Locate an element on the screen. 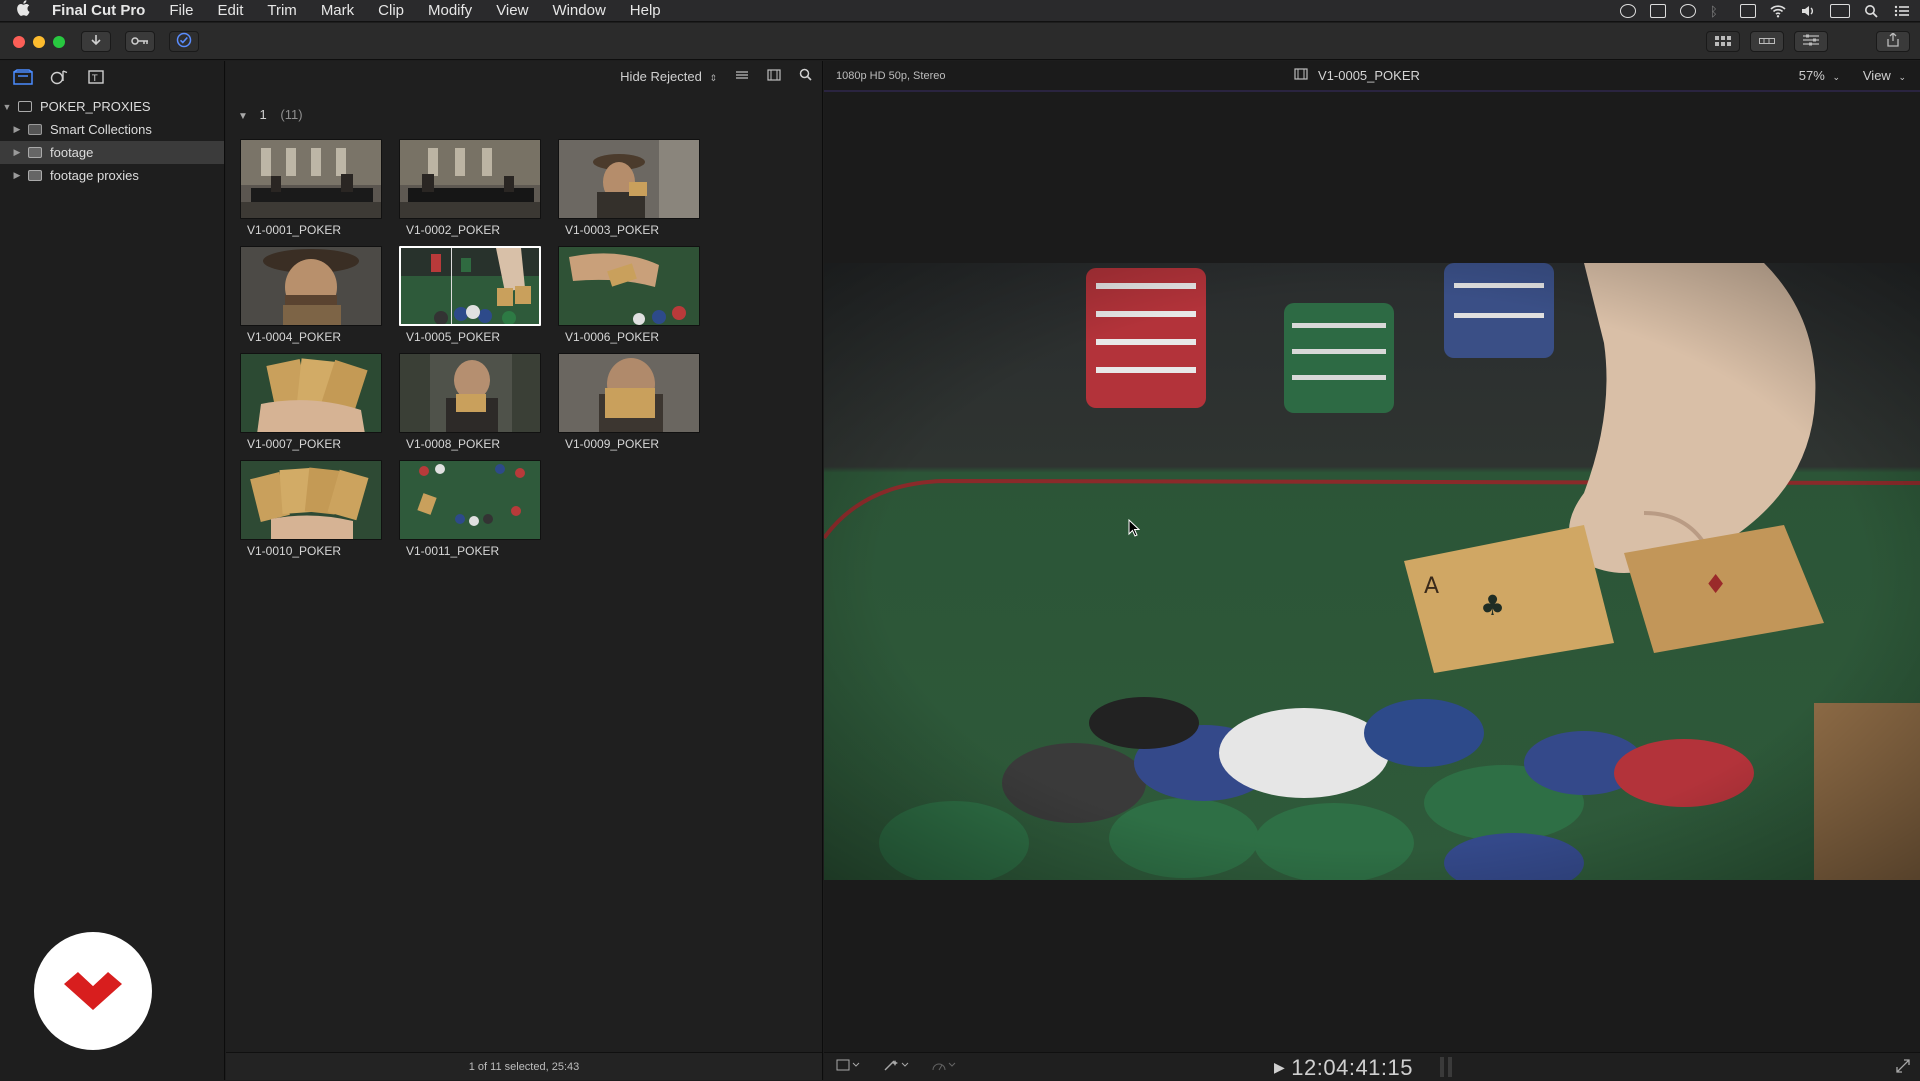  clip-thumbnail: V1-0001_POKER is located at coordinates (311, 188).